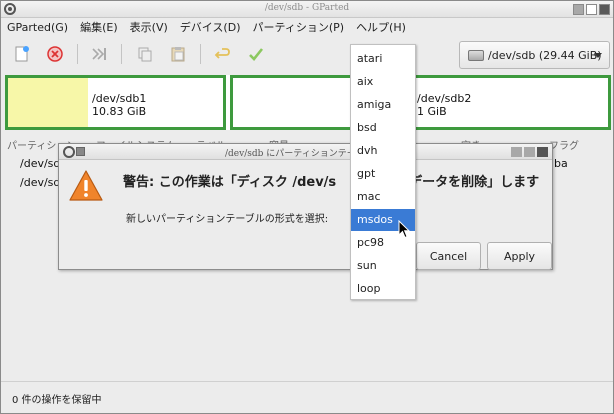 The width and height of the screenshot is (614, 414). I want to click on disk-map: /dev/sdb1 10.83 GiB /dev/sdb2 1 GiB, so click(308, 102).